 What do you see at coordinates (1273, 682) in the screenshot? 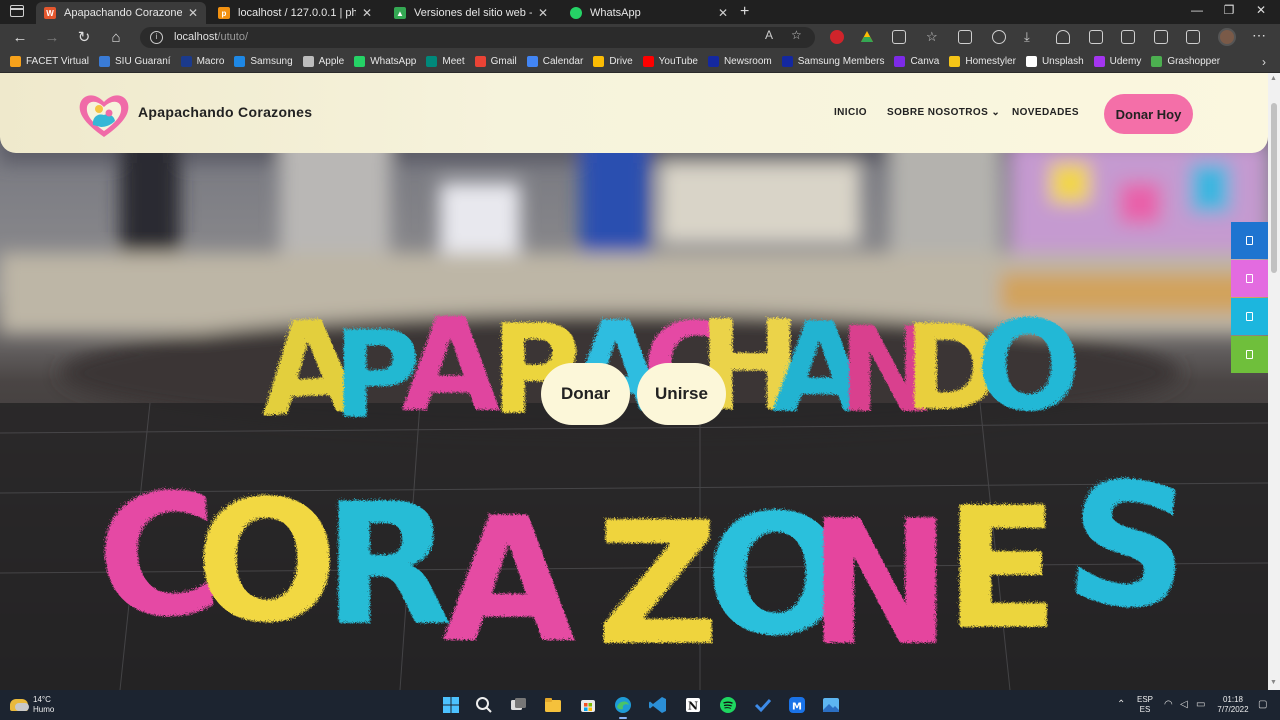
I see `scroll-down-icon: ▼` at bounding box center [1273, 682].